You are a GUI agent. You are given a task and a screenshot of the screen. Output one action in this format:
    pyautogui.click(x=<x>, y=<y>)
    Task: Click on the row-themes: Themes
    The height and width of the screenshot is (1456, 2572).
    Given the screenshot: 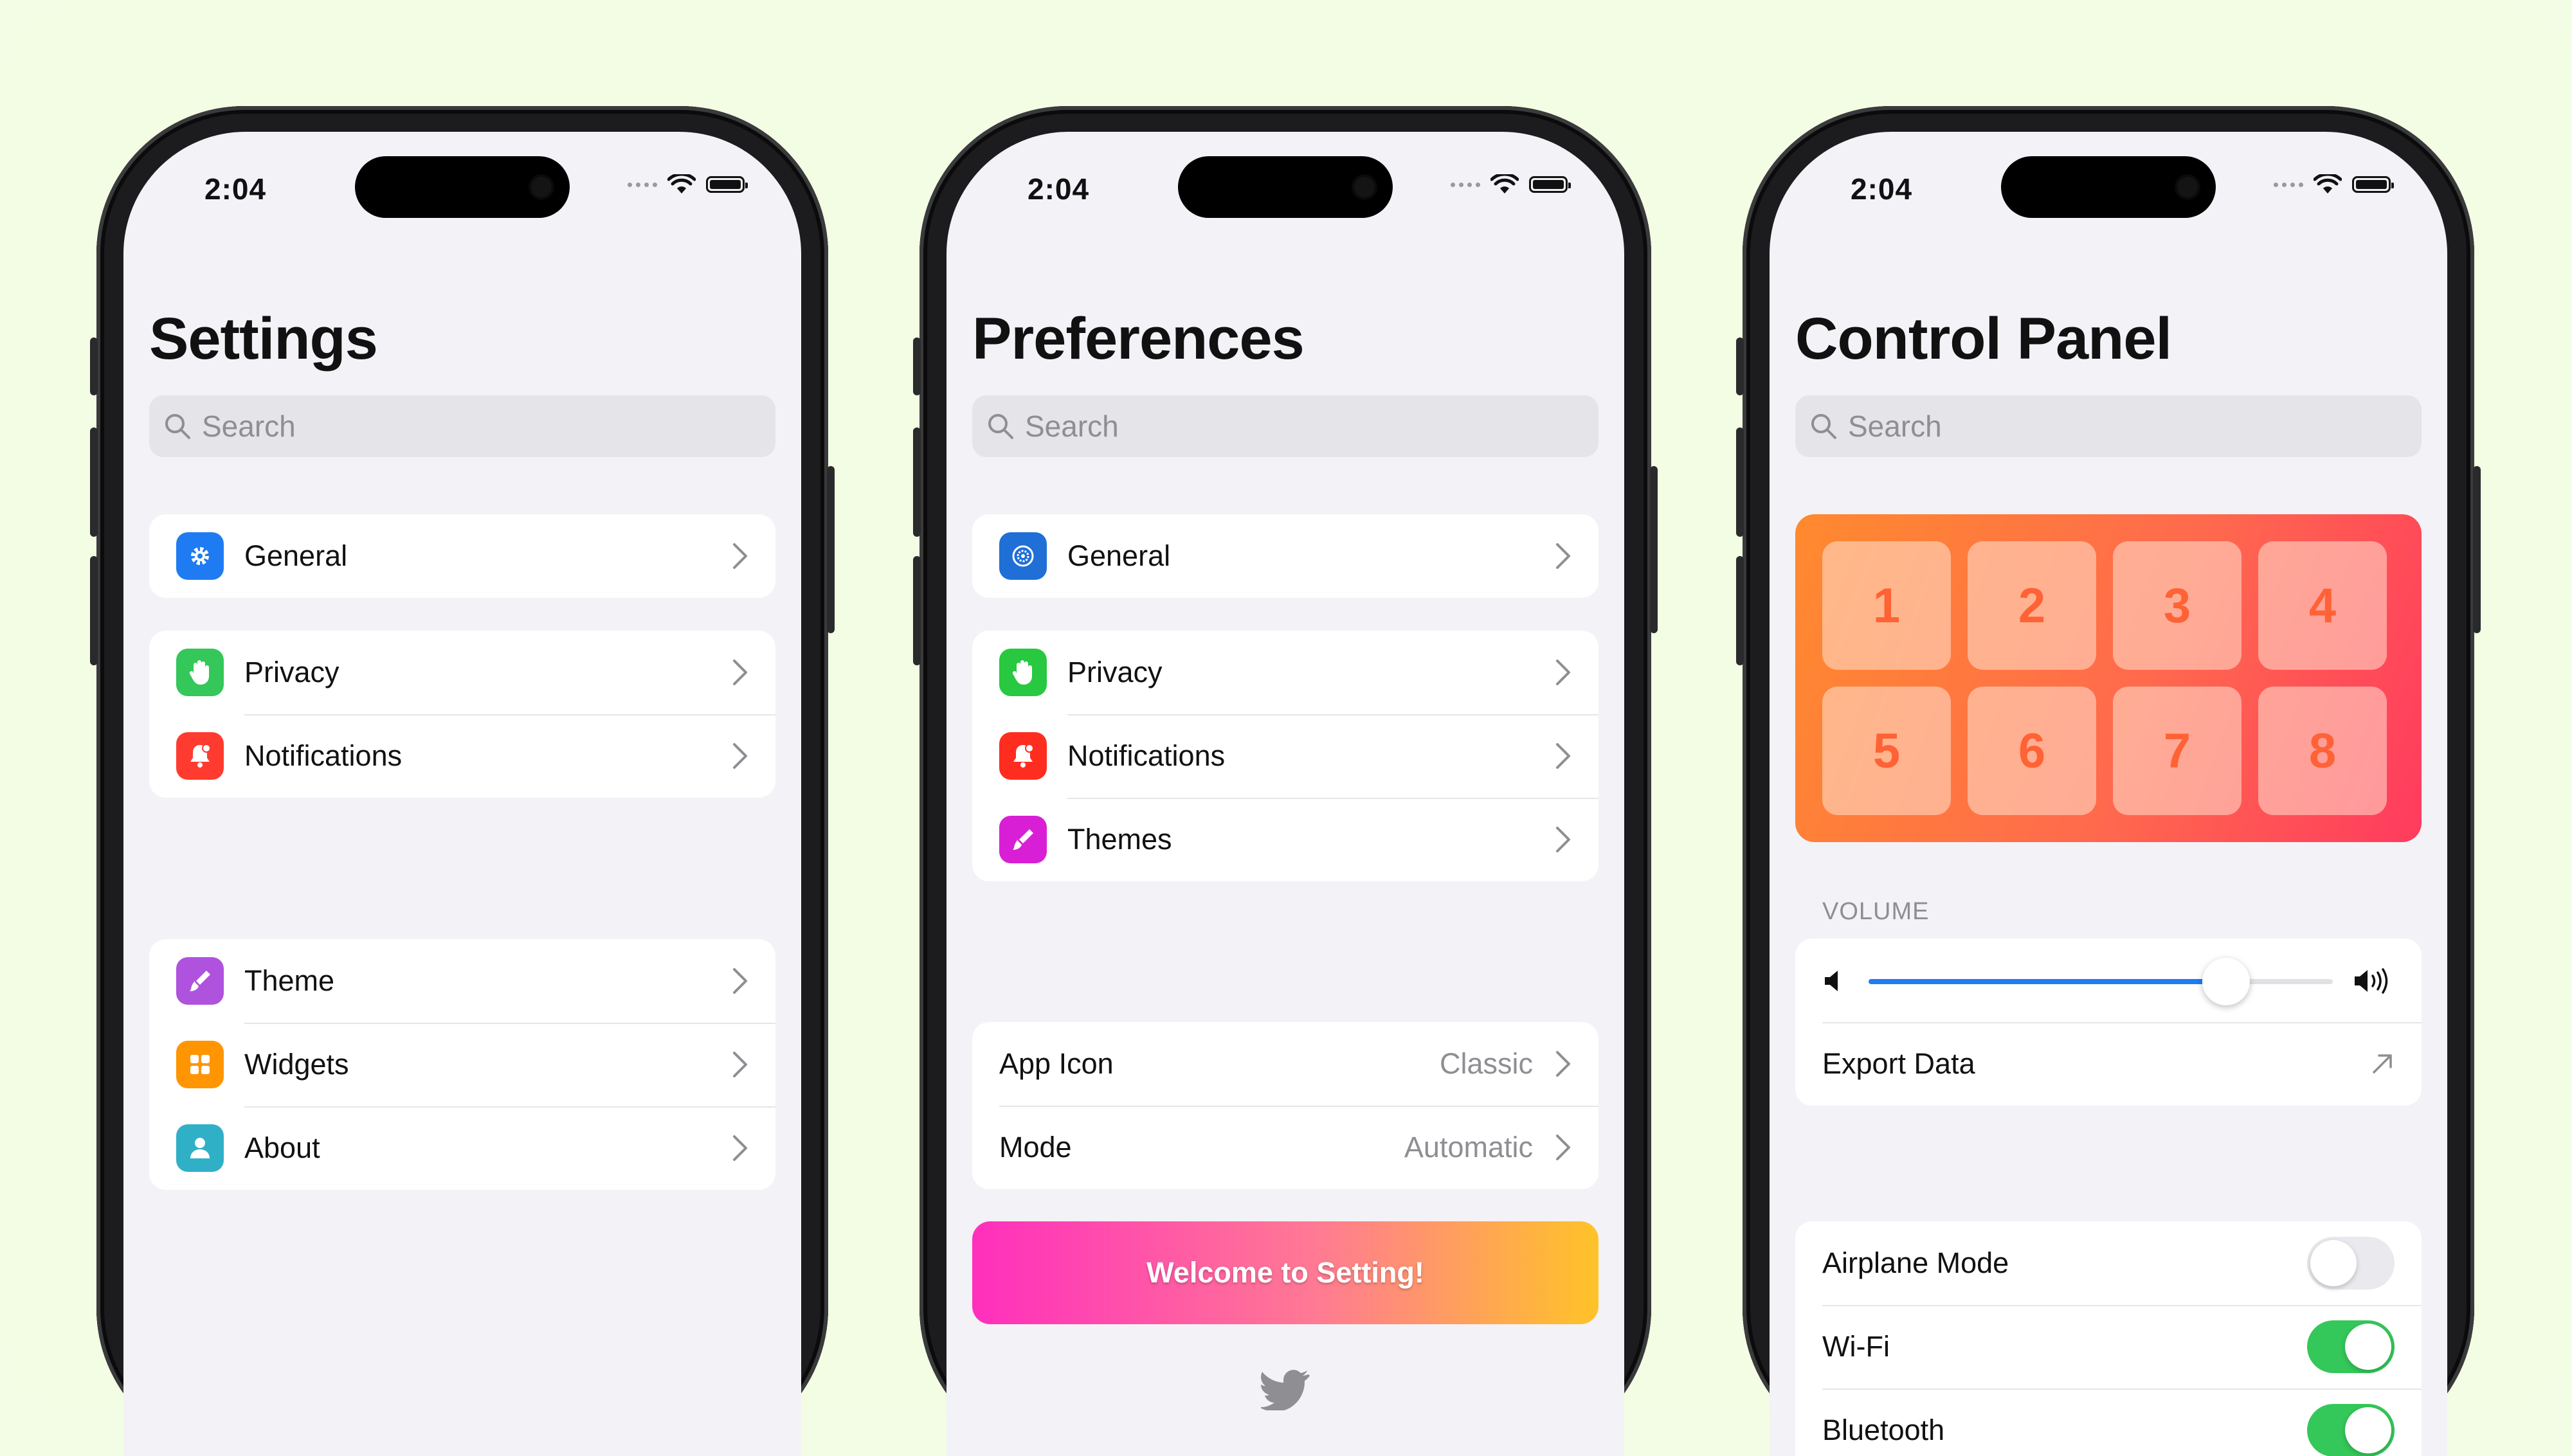 What is the action you would take?
    pyautogui.click(x=1285, y=839)
    